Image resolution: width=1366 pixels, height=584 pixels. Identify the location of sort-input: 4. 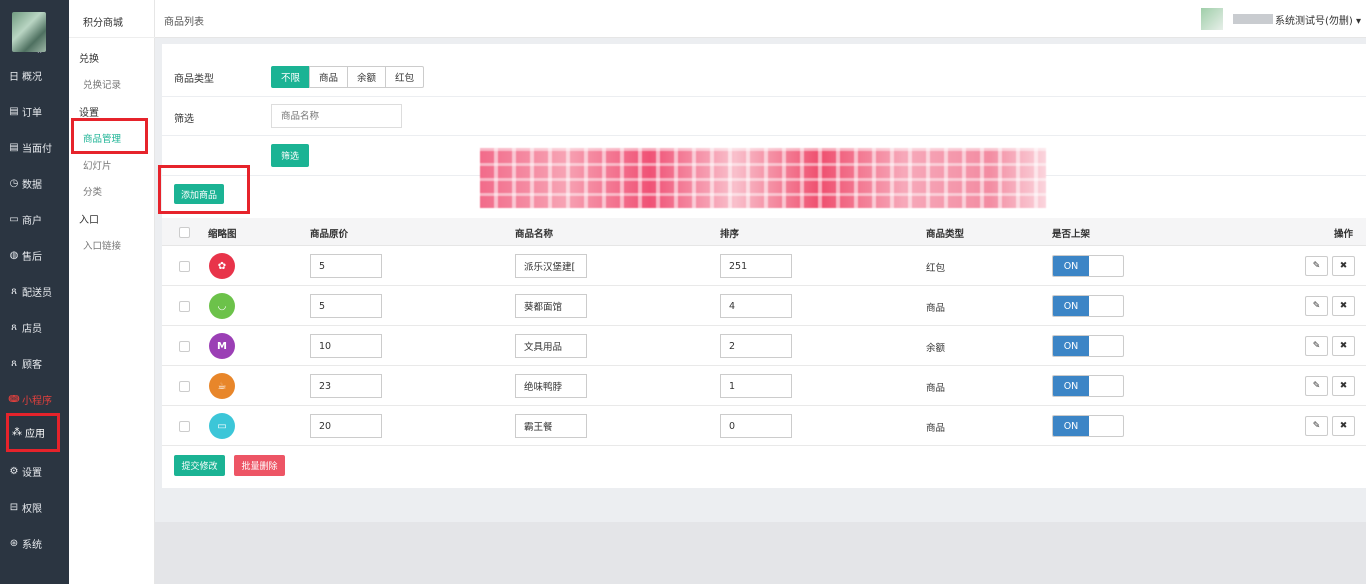
(756, 306).